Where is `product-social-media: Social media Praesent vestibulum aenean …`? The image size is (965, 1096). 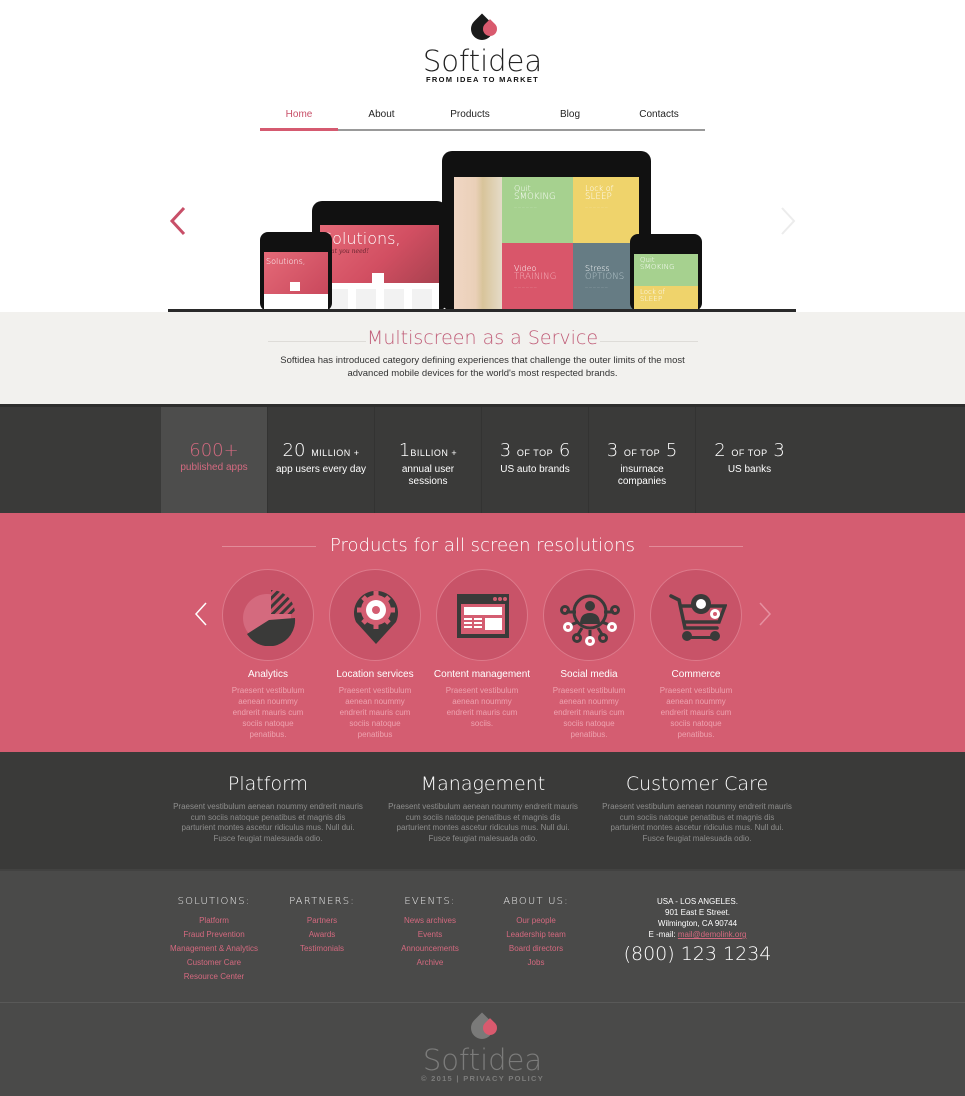
product-social-media: Social media Praesent vestibulum aenean … is located at coordinates (589, 654).